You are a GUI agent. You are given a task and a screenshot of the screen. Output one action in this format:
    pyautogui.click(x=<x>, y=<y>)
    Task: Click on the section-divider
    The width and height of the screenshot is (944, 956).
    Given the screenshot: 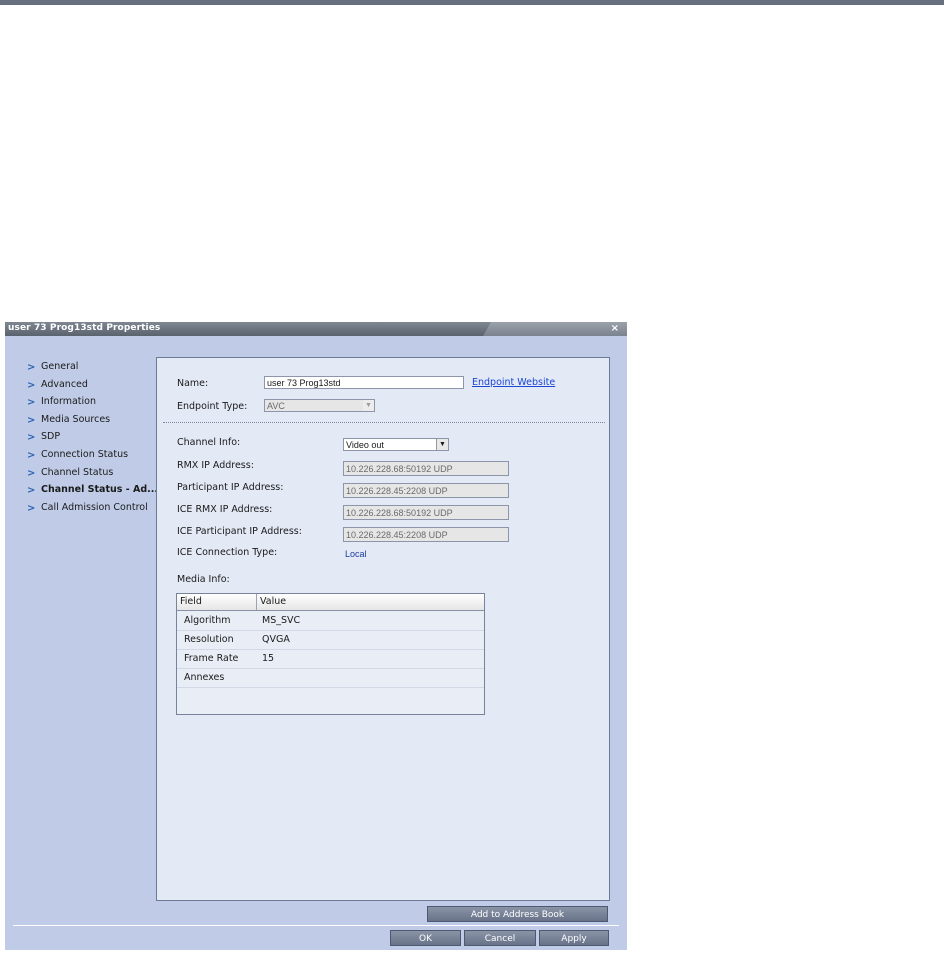 What is the action you would take?
    pyautogui.click(x=384, y=422)
    